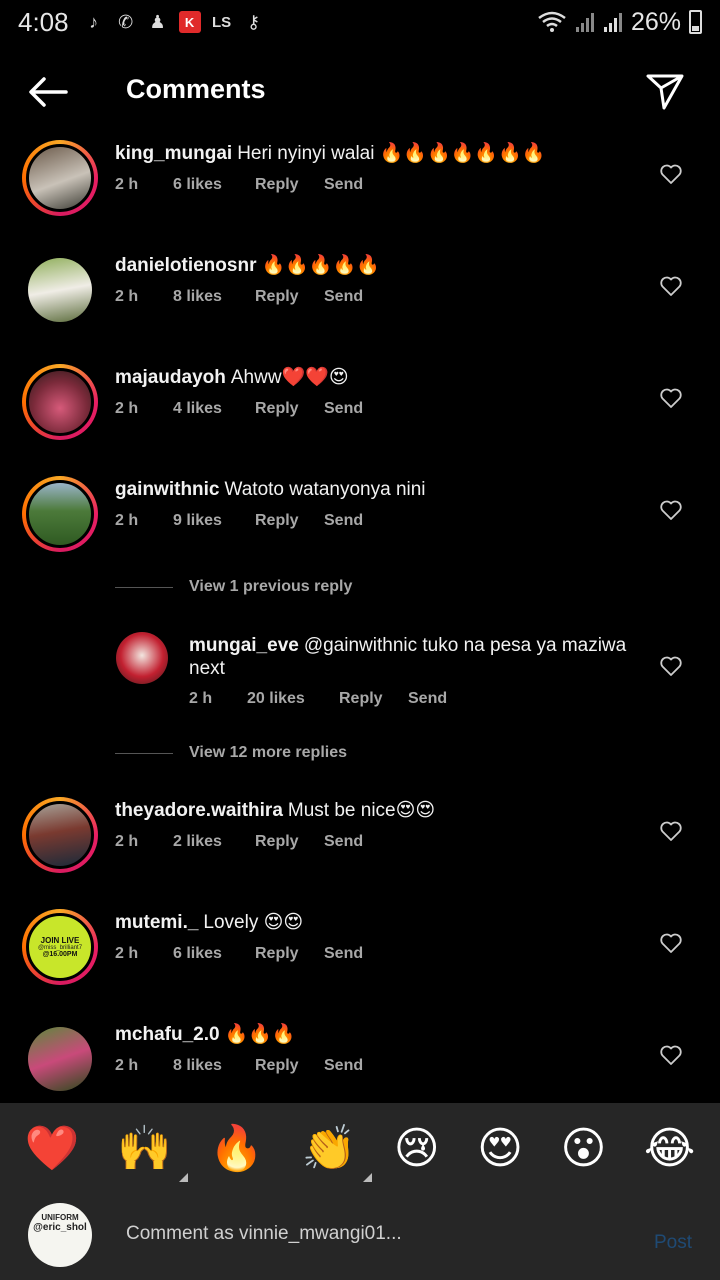 Image resolution: width=720 pixels, height=1280 pixels. I want to click on comment-text: danielotienosnr 🔥🔥🔥🔥🔥, so click(247, 265).